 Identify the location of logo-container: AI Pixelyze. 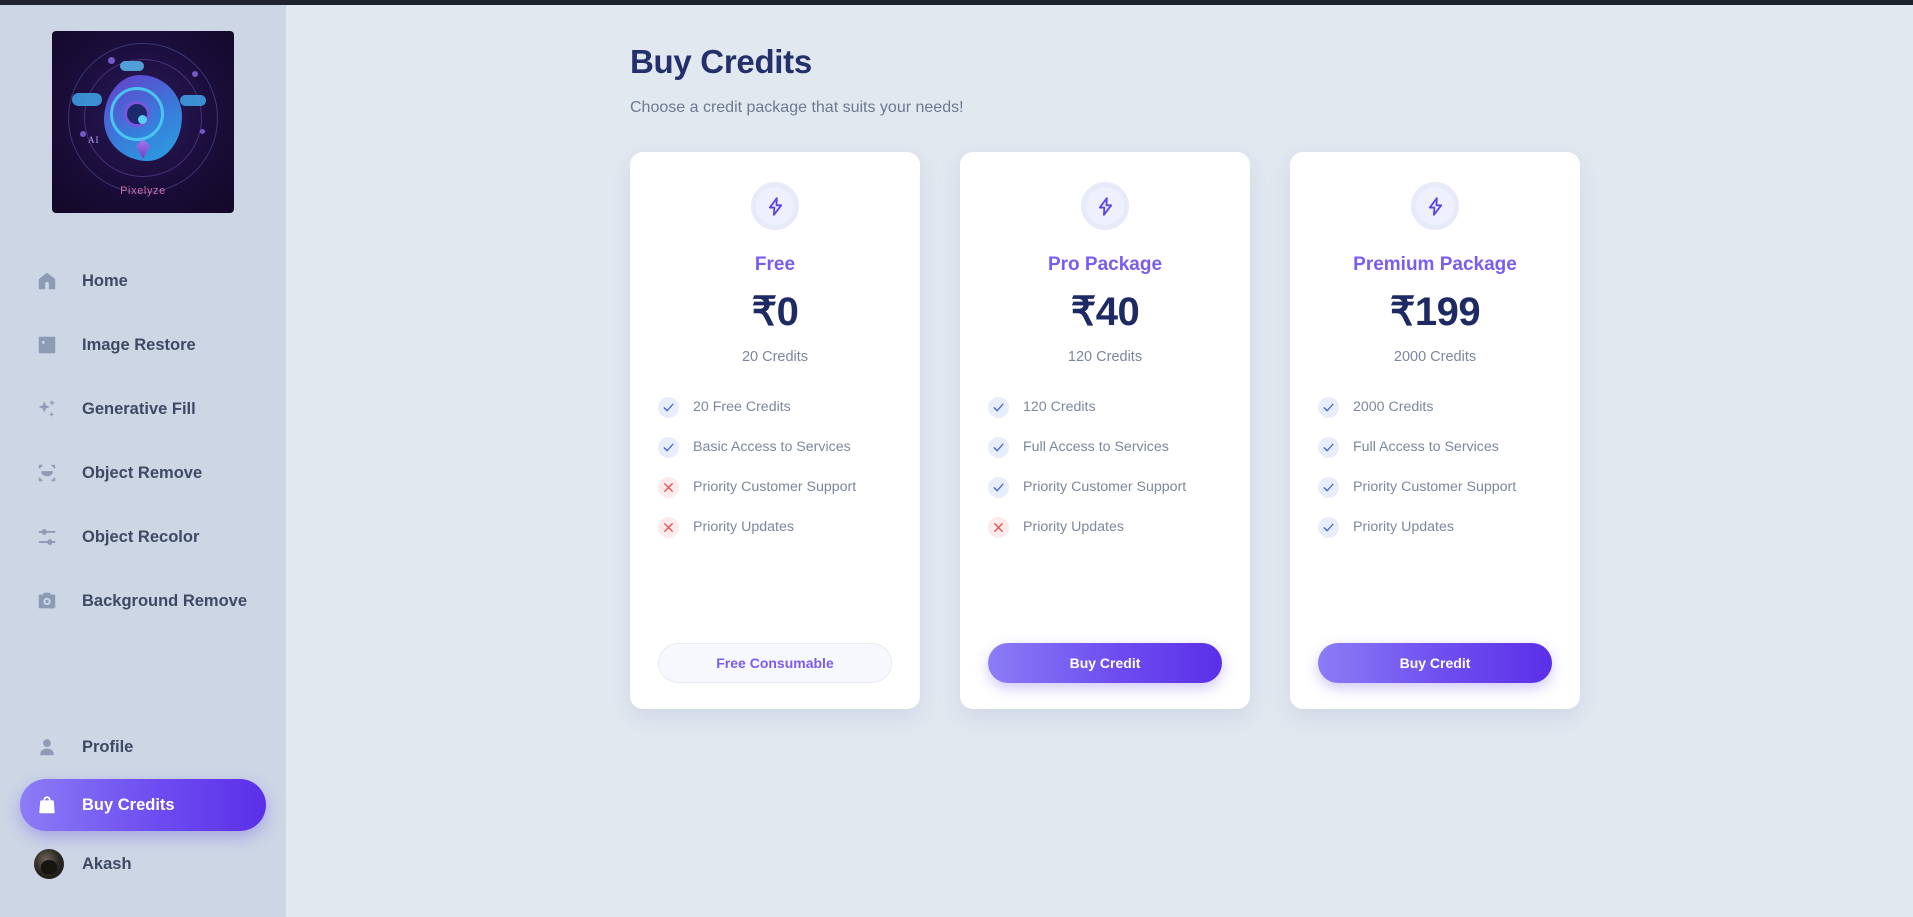
(143, 122).